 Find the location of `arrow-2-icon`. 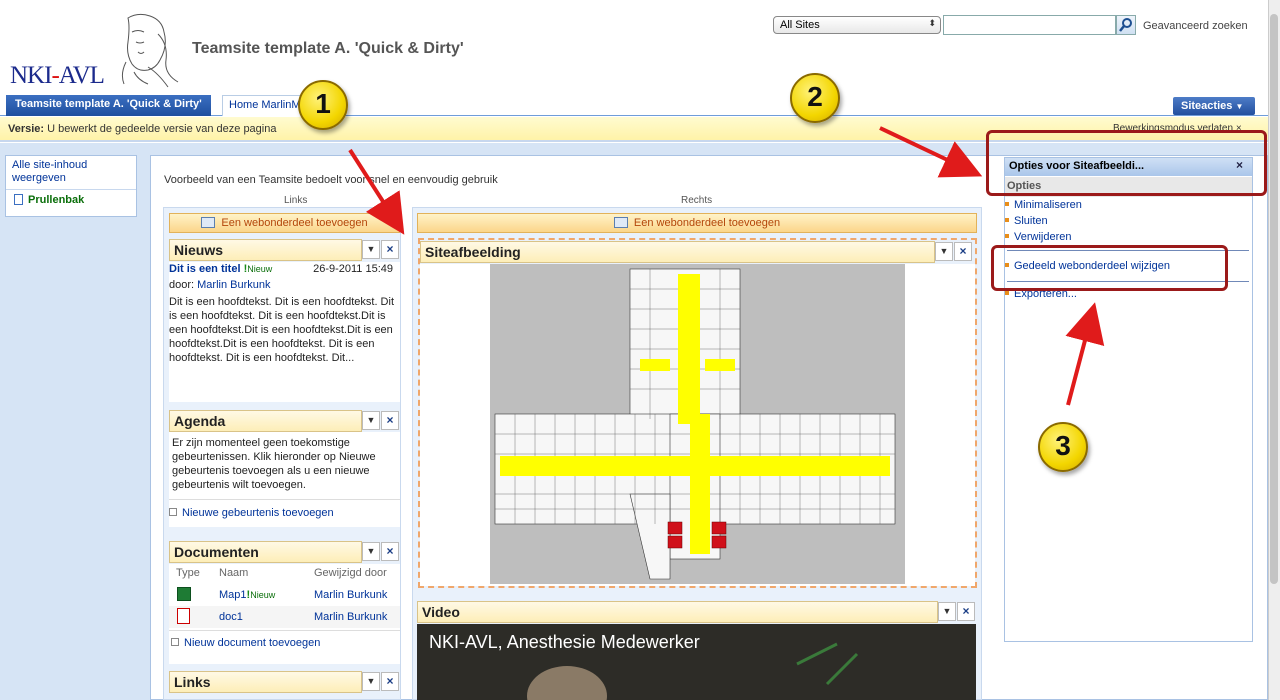

arrow-2-icon is located at coordinates (931, 152).